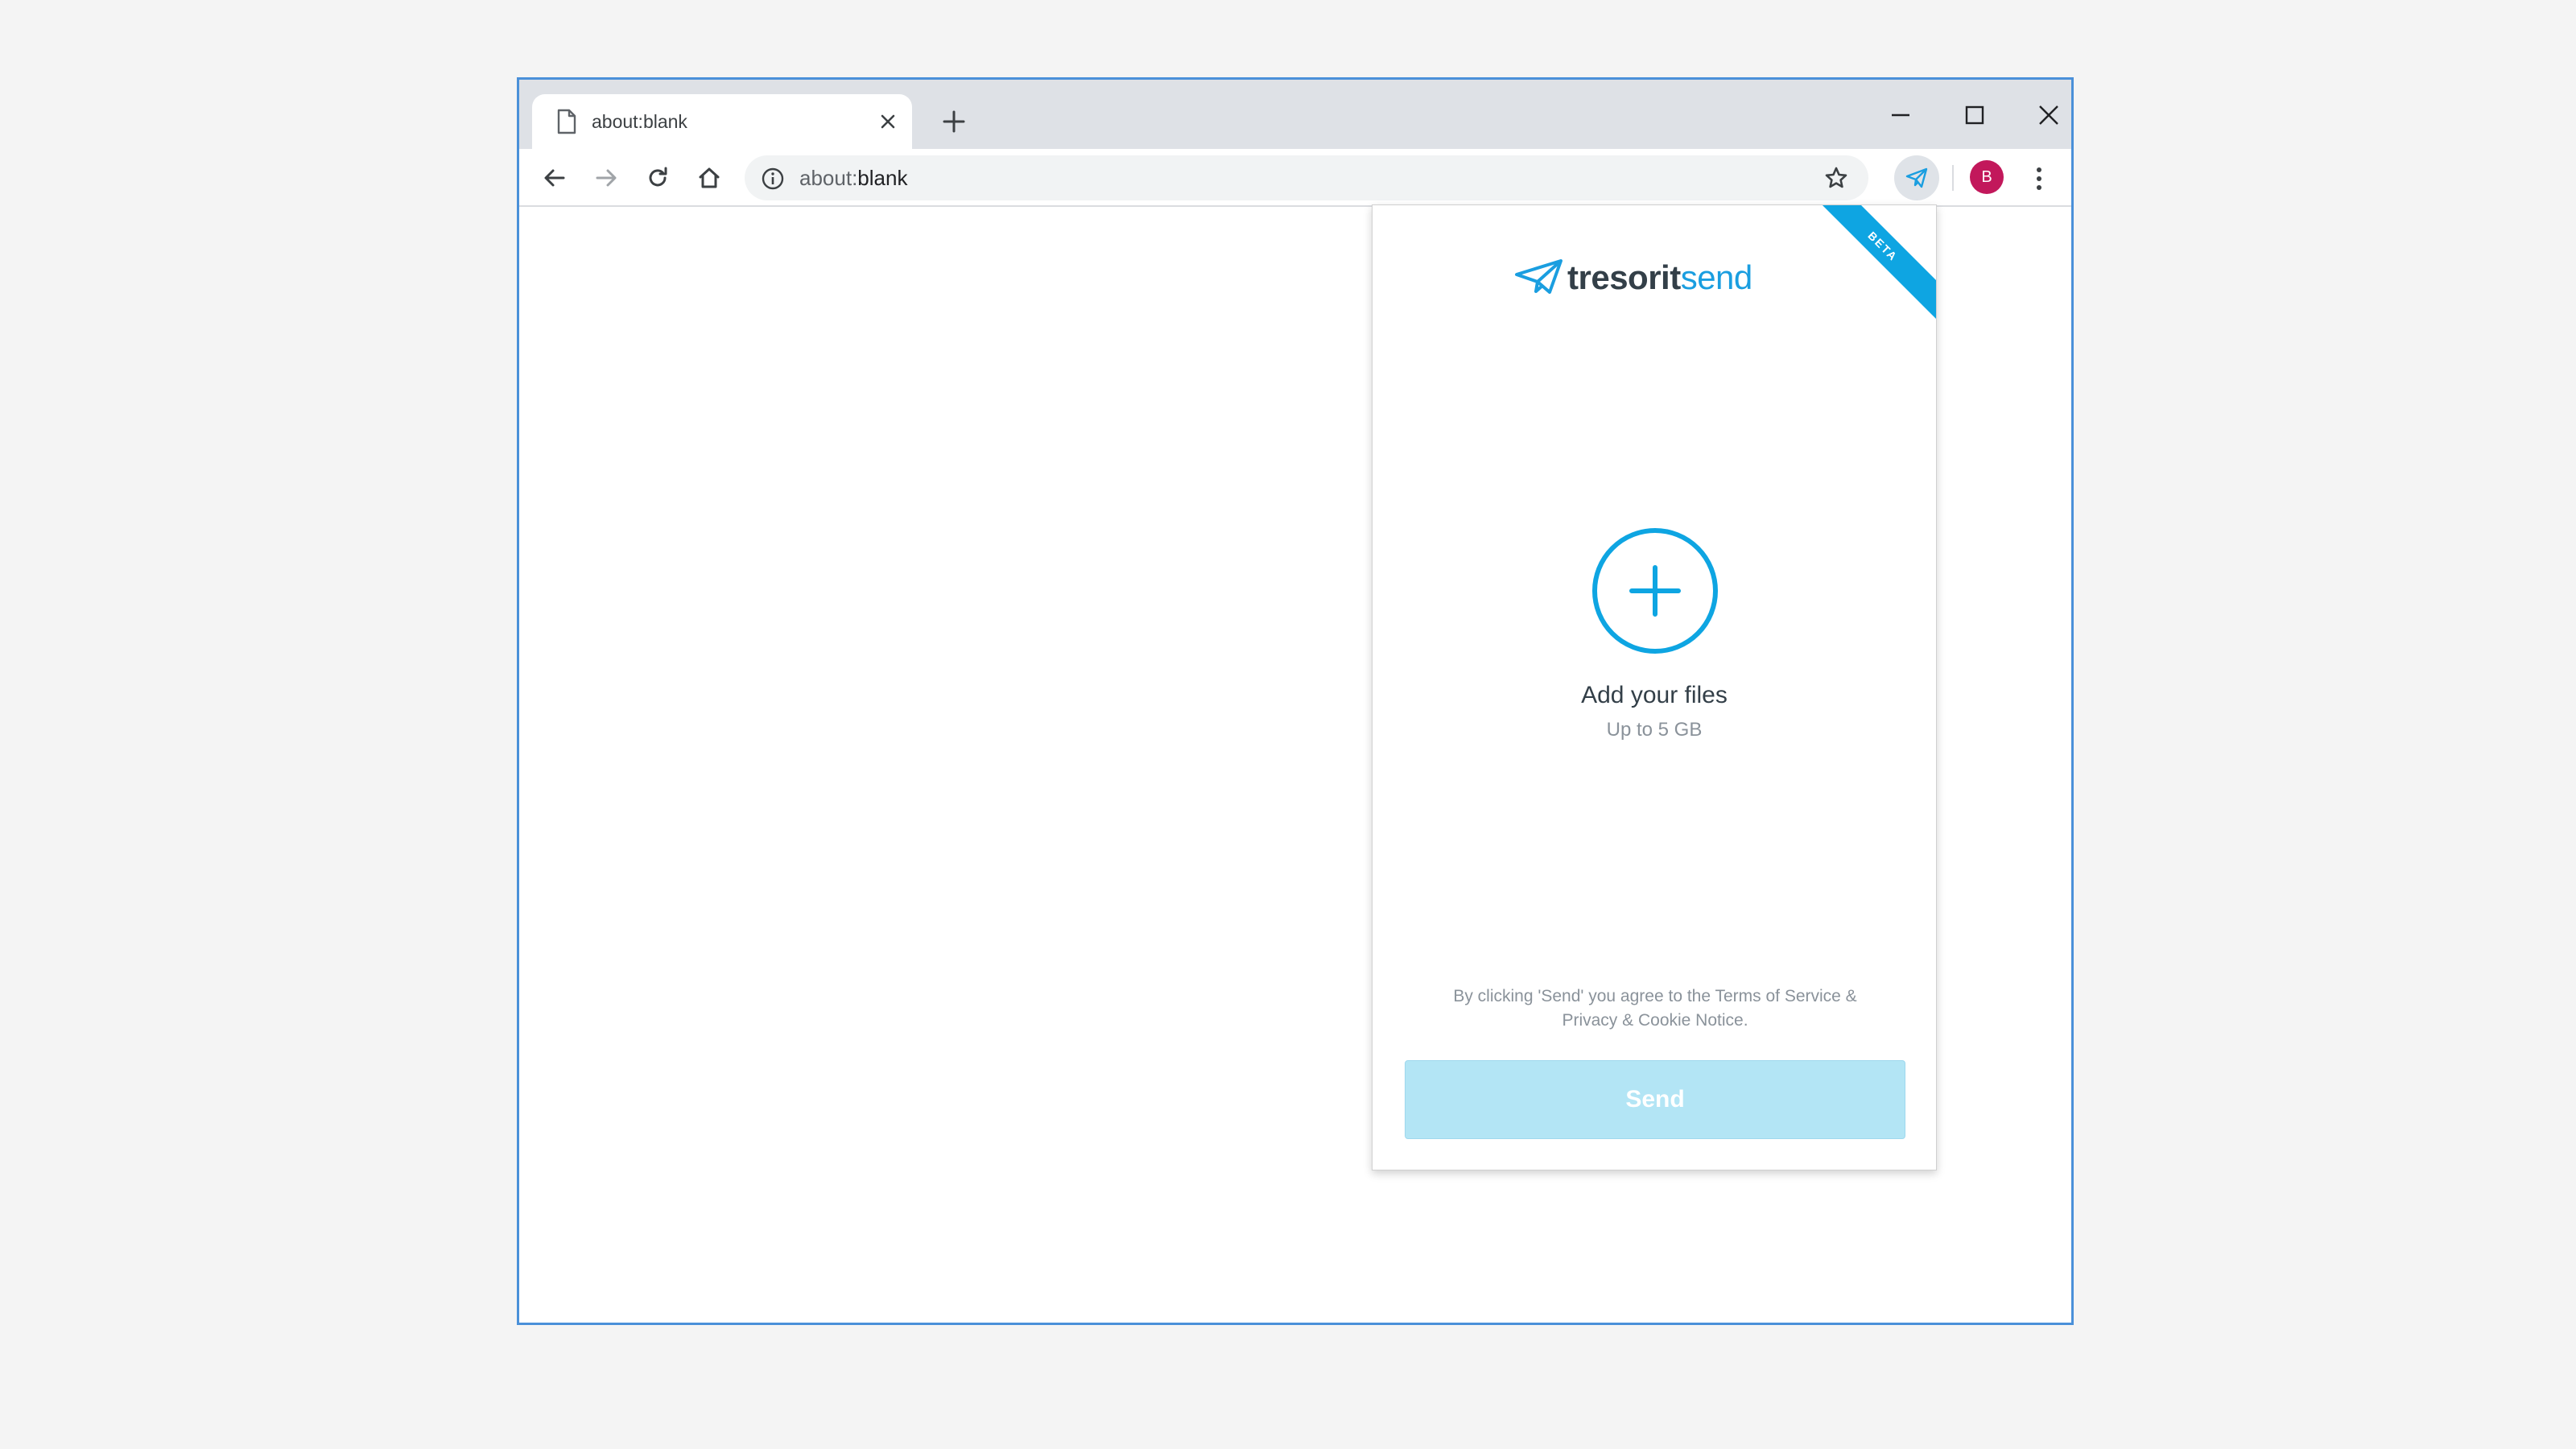  I want to click on back-button, so click(554, 178).